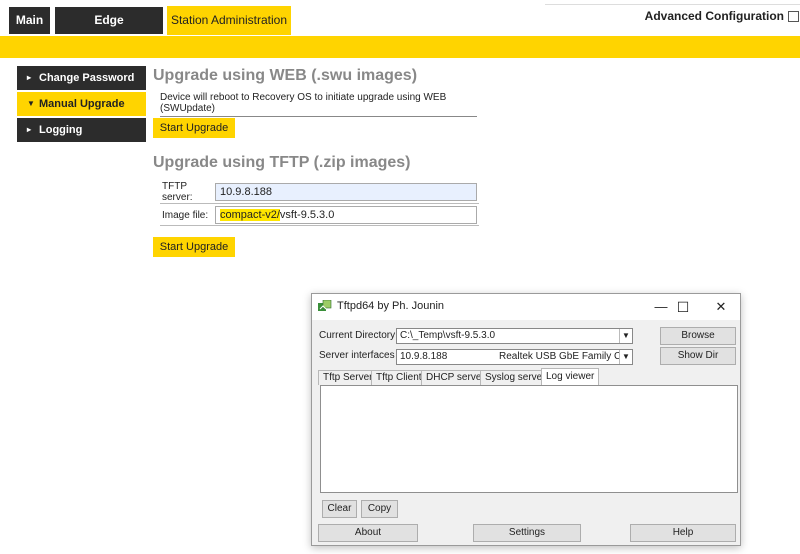  I want to click on browse-button: Browse, so click(698, 336).